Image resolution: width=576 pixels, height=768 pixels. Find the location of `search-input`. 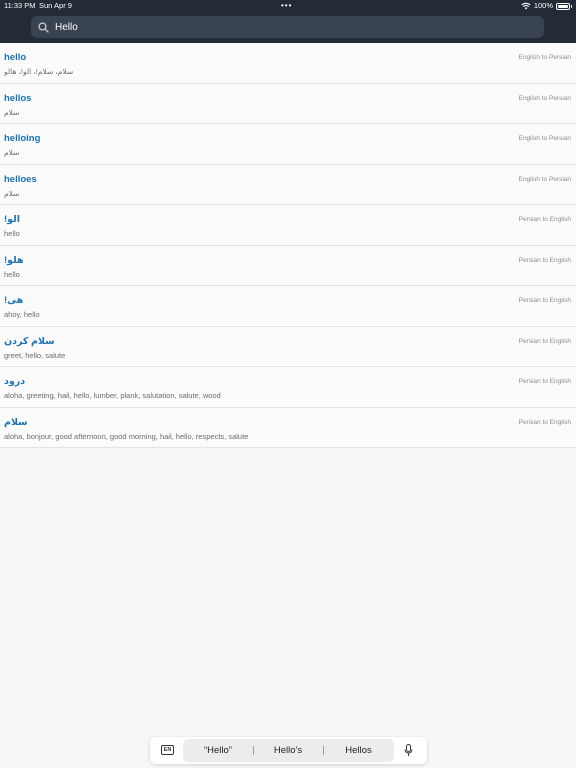

search-input is located at coordinates (299, 27).